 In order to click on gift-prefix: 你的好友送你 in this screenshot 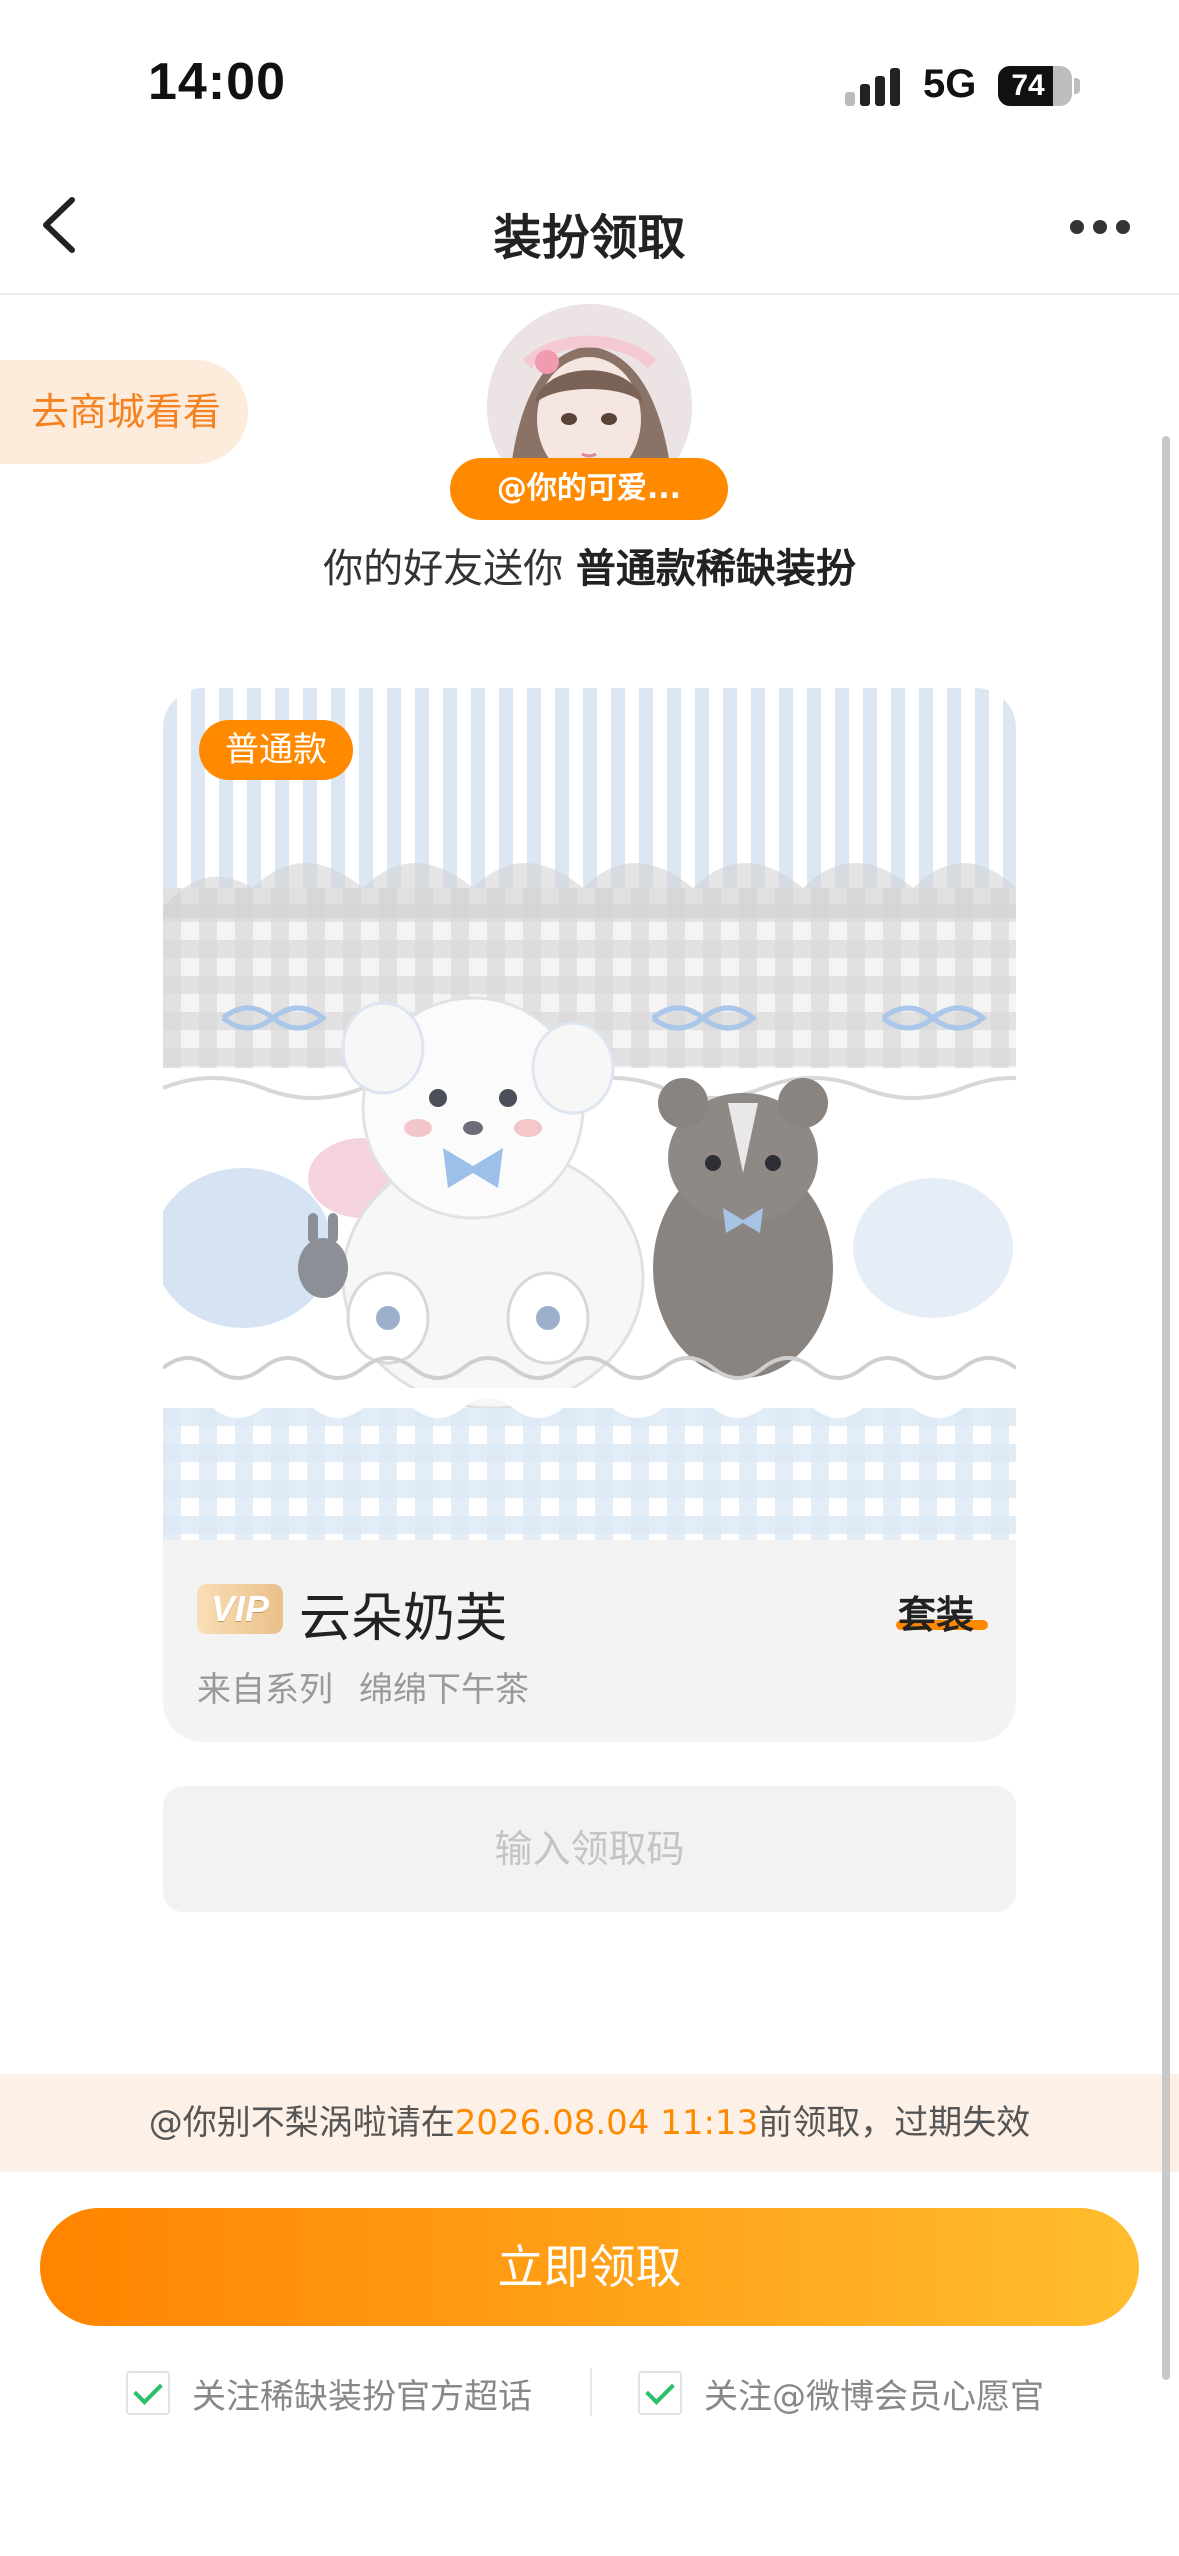, I will do `click(449, 569)`.